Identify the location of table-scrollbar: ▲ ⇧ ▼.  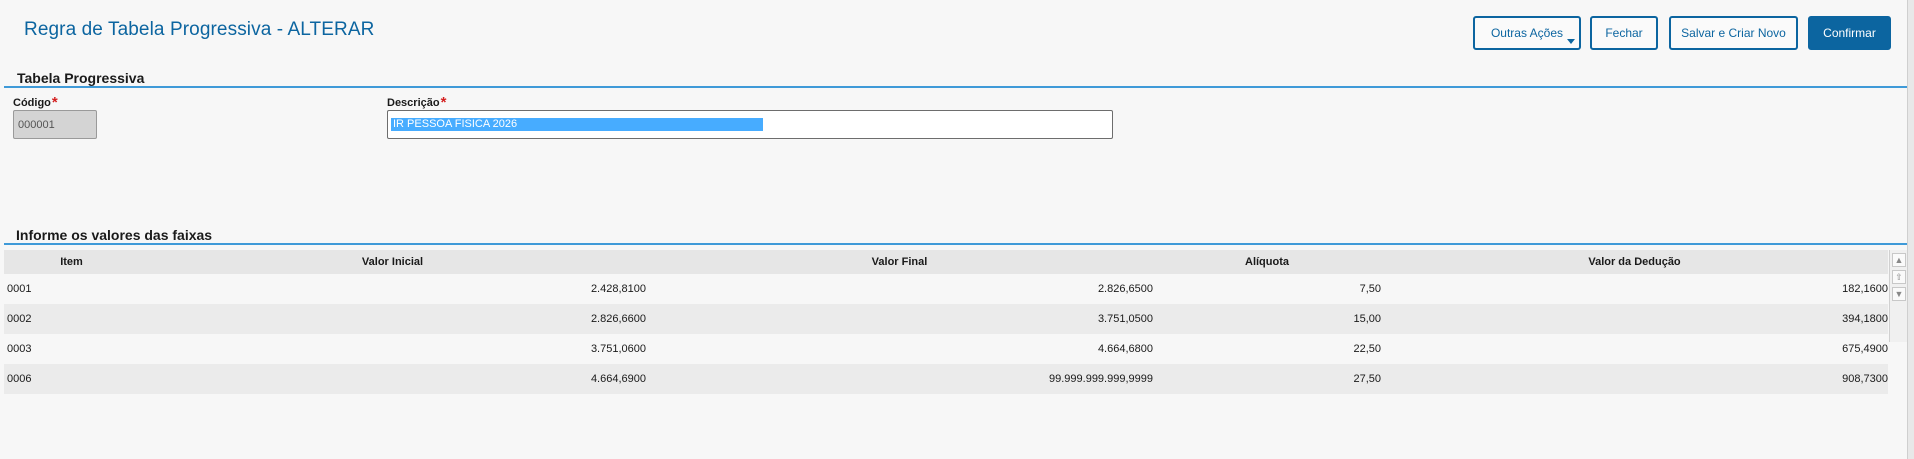
(1898, 296).